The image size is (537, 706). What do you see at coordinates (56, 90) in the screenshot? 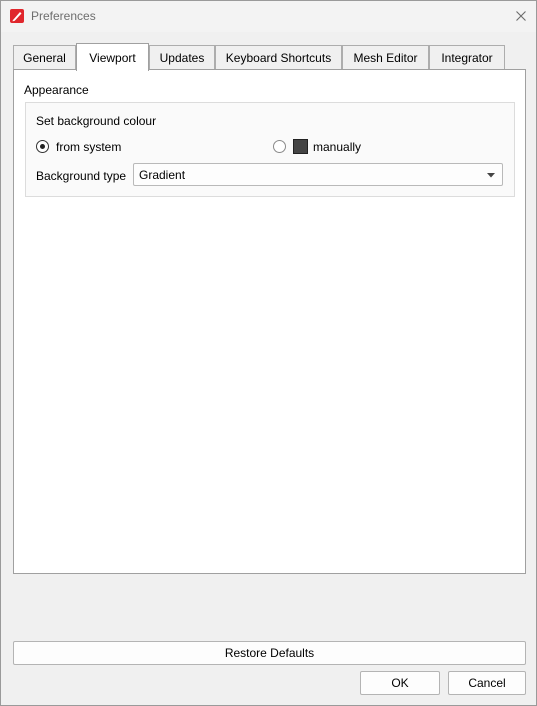
I see `appearance-heading: Appearance` at bounding box center [56, 90].